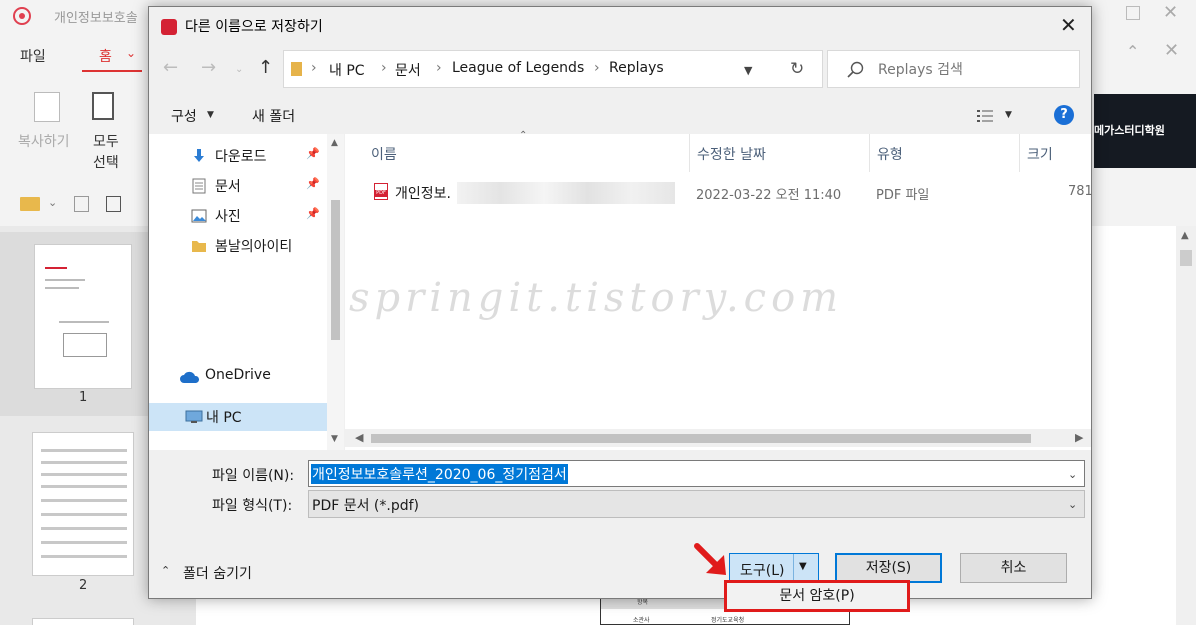 The height and width of the screenshot is (625, 1196). What do you see at coordinates (81, 204) in the screenshot?
I see `save-icon` at bounding box center [81, 204].